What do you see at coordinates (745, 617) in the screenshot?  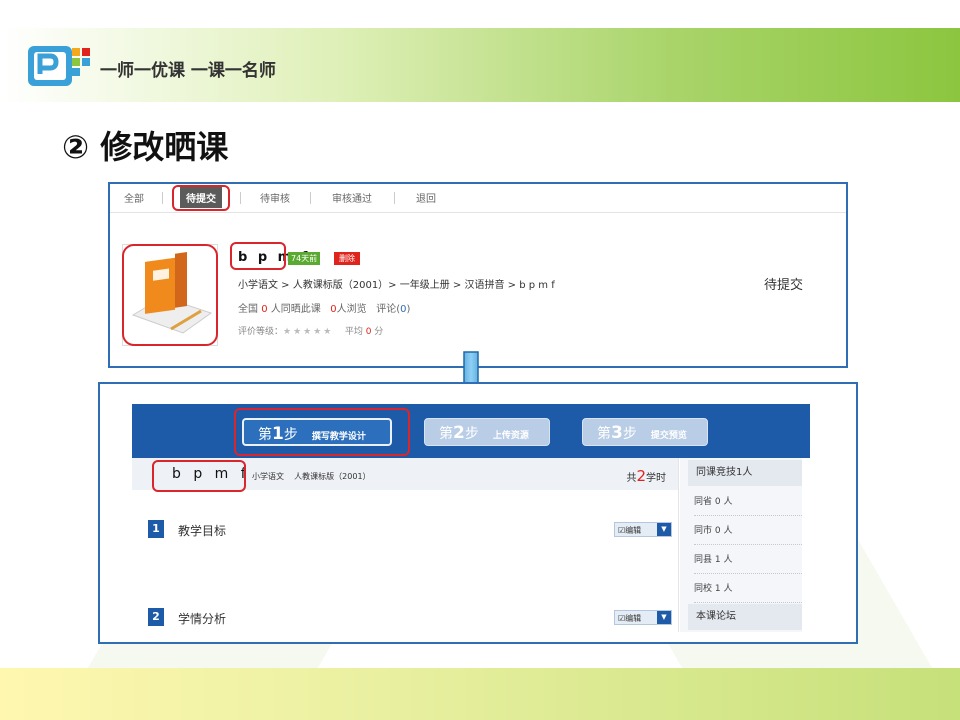 I see `forum-link: 本课论坛` at bounding box center [745, 617].